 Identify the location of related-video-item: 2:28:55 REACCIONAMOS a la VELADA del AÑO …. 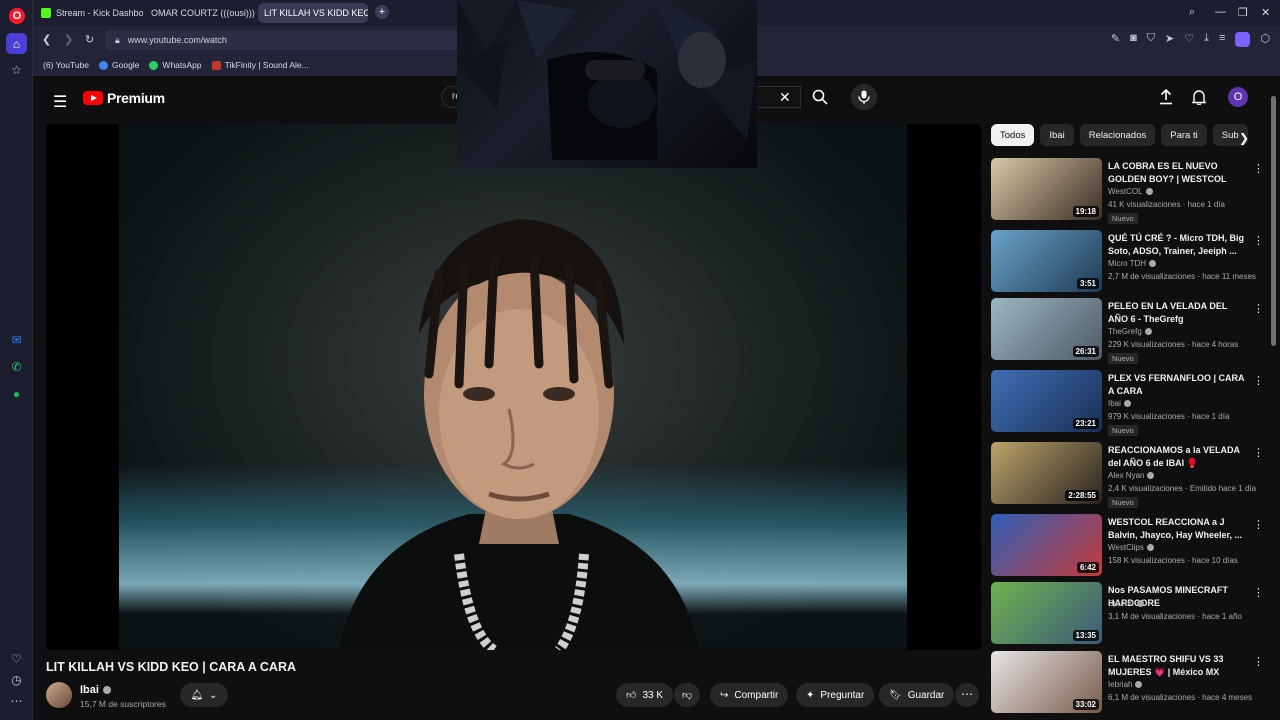
(1131, 475).